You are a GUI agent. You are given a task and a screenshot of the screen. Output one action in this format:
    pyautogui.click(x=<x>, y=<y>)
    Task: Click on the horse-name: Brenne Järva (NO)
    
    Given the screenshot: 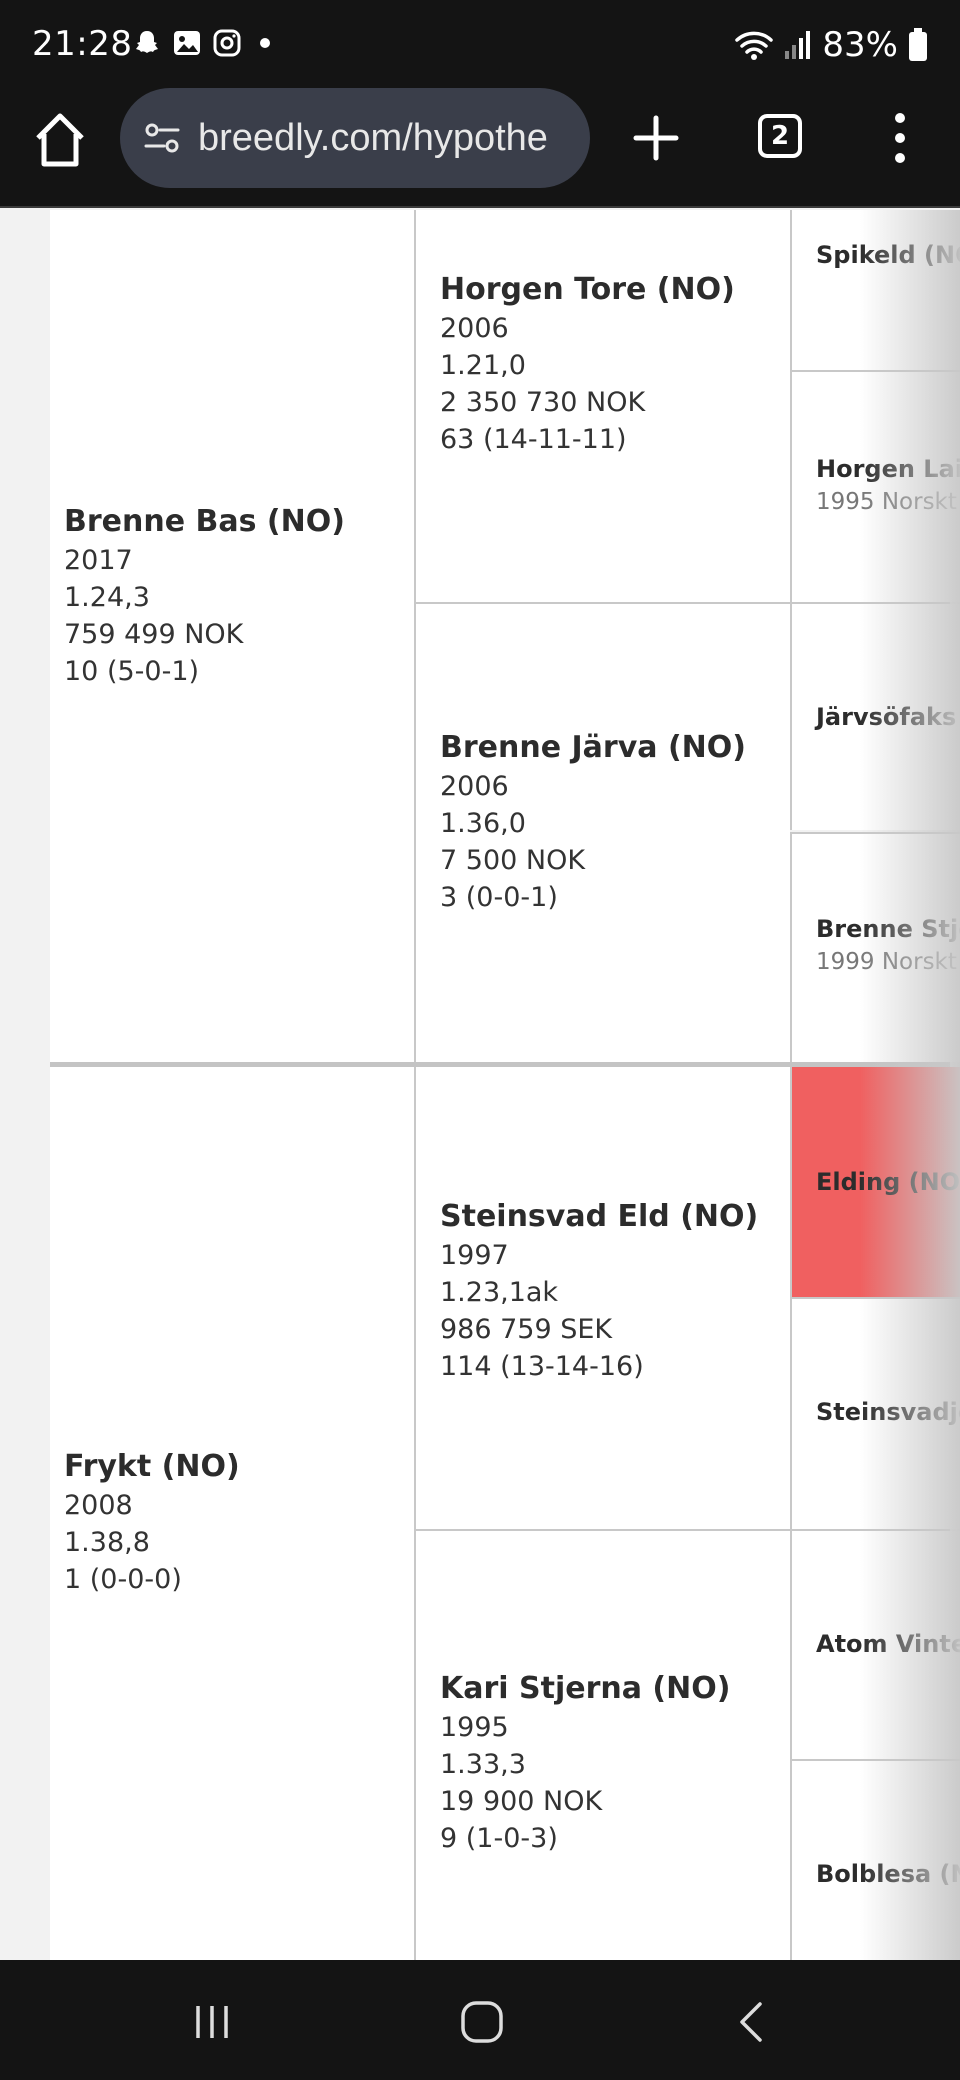 What is the action you would take?
    pyautogui.click(x=615, y=748)
    